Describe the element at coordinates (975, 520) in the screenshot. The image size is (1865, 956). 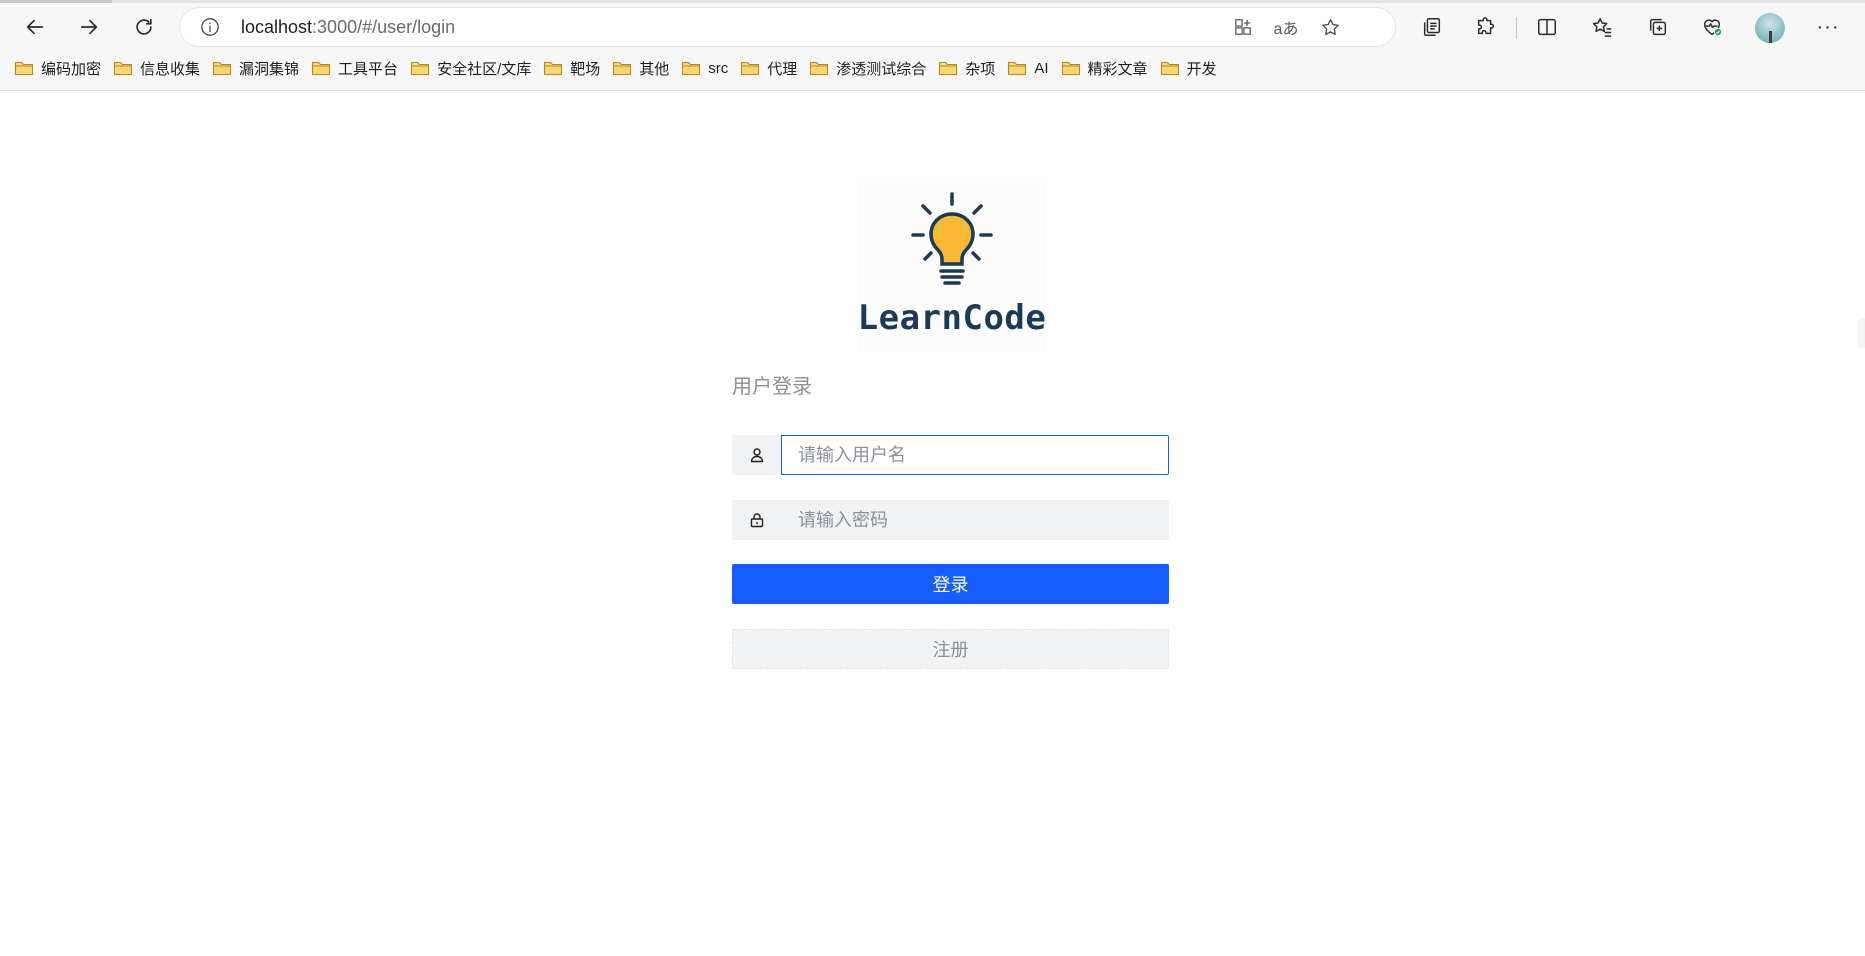
I see `password-input` at that location.